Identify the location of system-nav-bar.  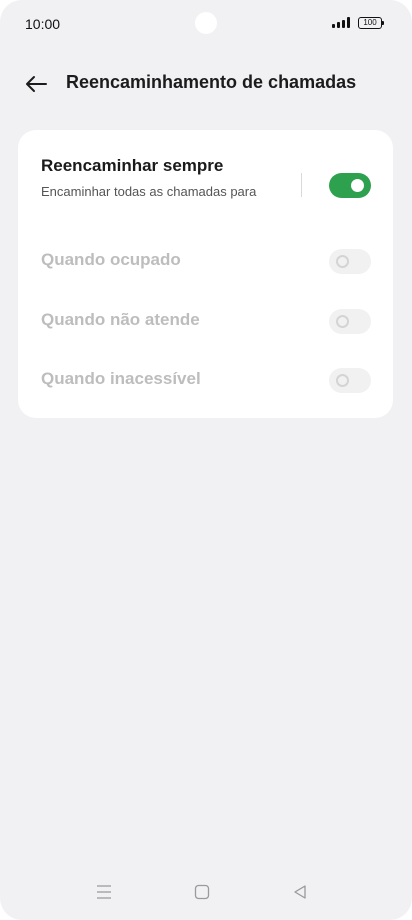
(206, 892).